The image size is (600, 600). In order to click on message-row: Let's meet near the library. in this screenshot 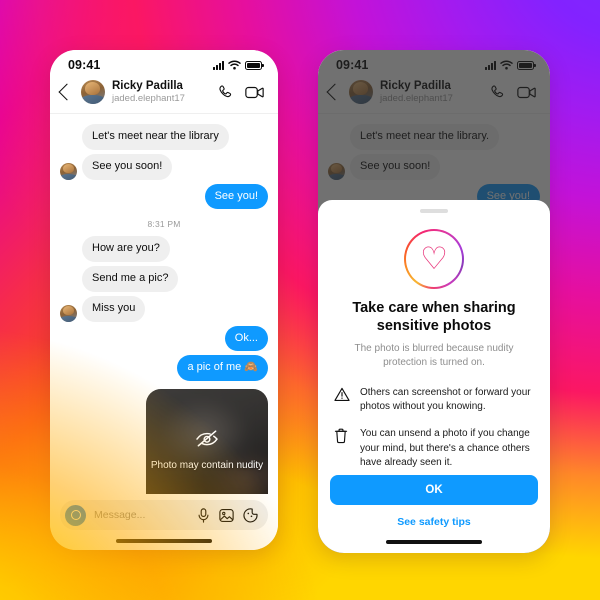, I will do `click(434, 137)`.